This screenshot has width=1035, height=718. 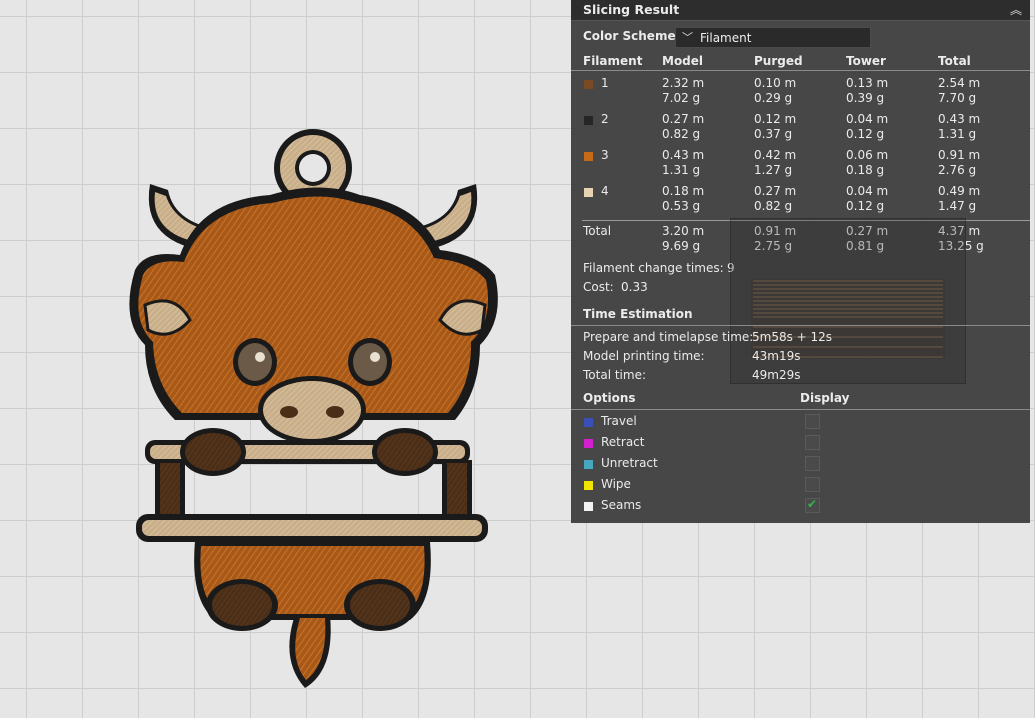 What do you see at coordinates (681, 246) in the screenshot?
I see `total-model-g: 9.69 g` at bounding box center [681, 246].